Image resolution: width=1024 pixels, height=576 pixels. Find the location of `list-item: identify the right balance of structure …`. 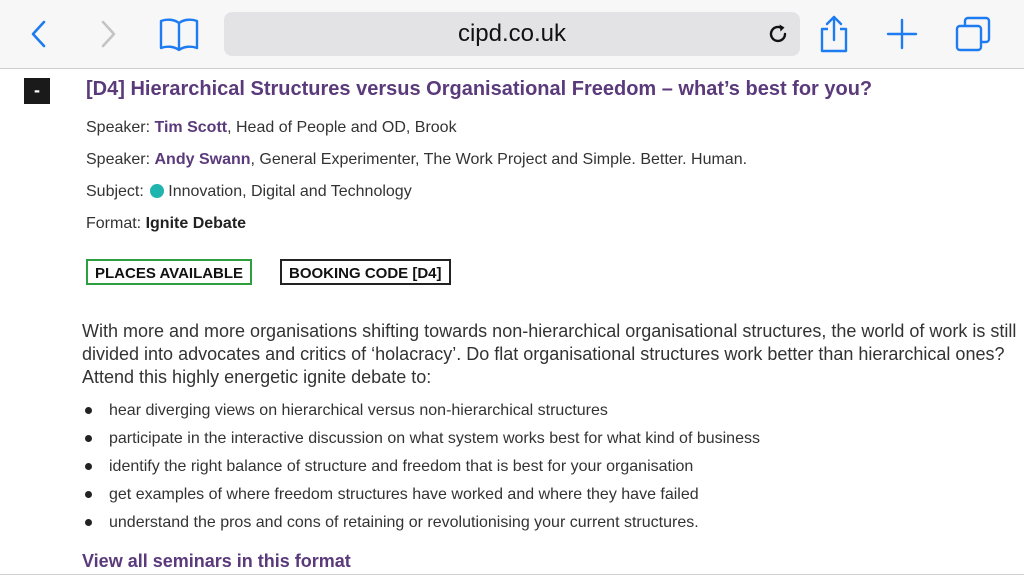

list-item: identify the right balance of structure … is located at coordinates (421, 469).